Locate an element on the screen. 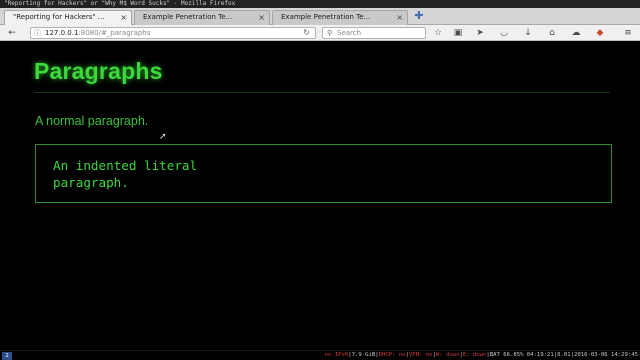 This screenshot has height=360, width=640. shield-icon: ◆ is located at coordinates (600, 33).